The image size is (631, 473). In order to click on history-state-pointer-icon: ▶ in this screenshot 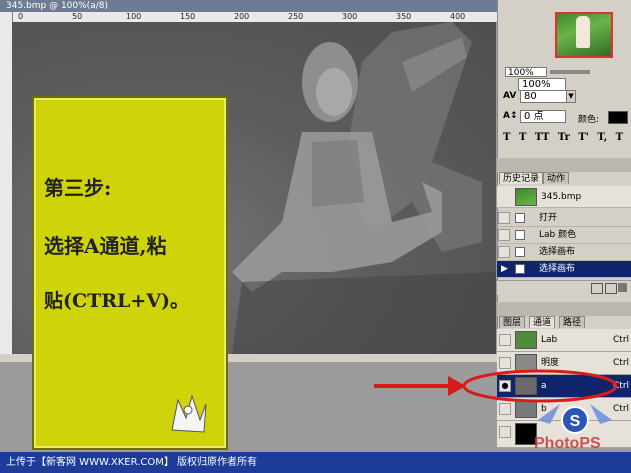, I will do `click(504, 269)`.